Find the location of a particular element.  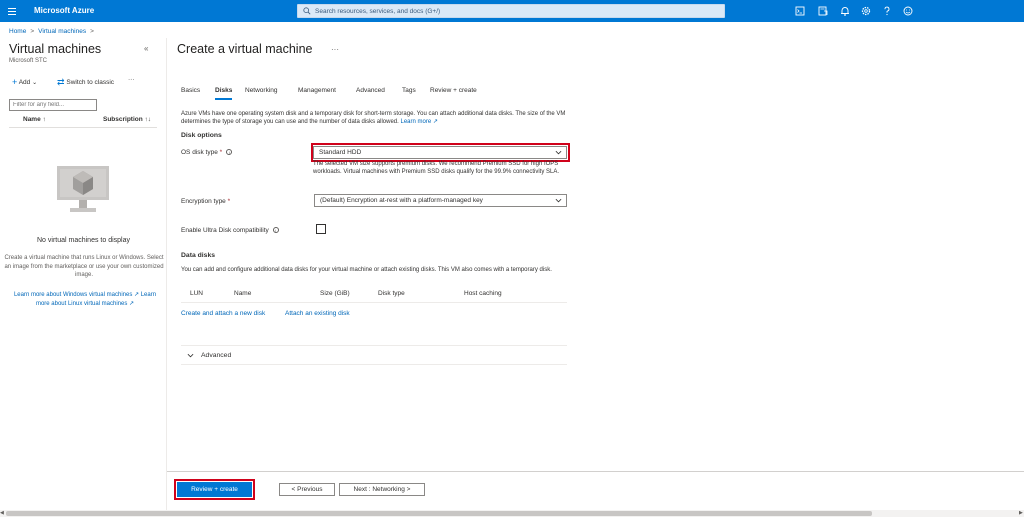

ultra-disk-checkbox is located at coordinates (321, 229).